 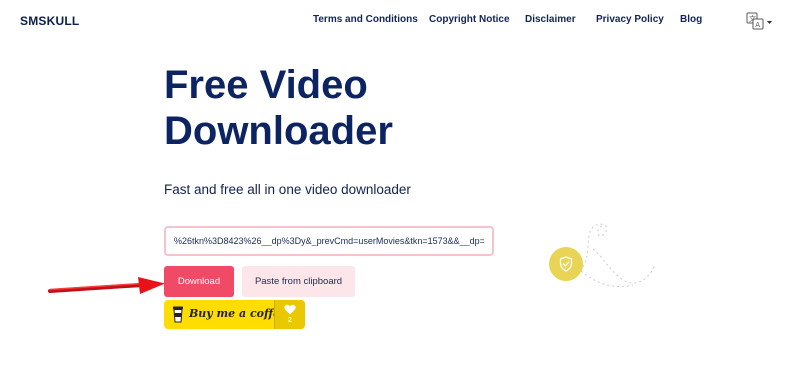 I want to click on coffee-supporter-count: 2, so click(x=290, y=314).